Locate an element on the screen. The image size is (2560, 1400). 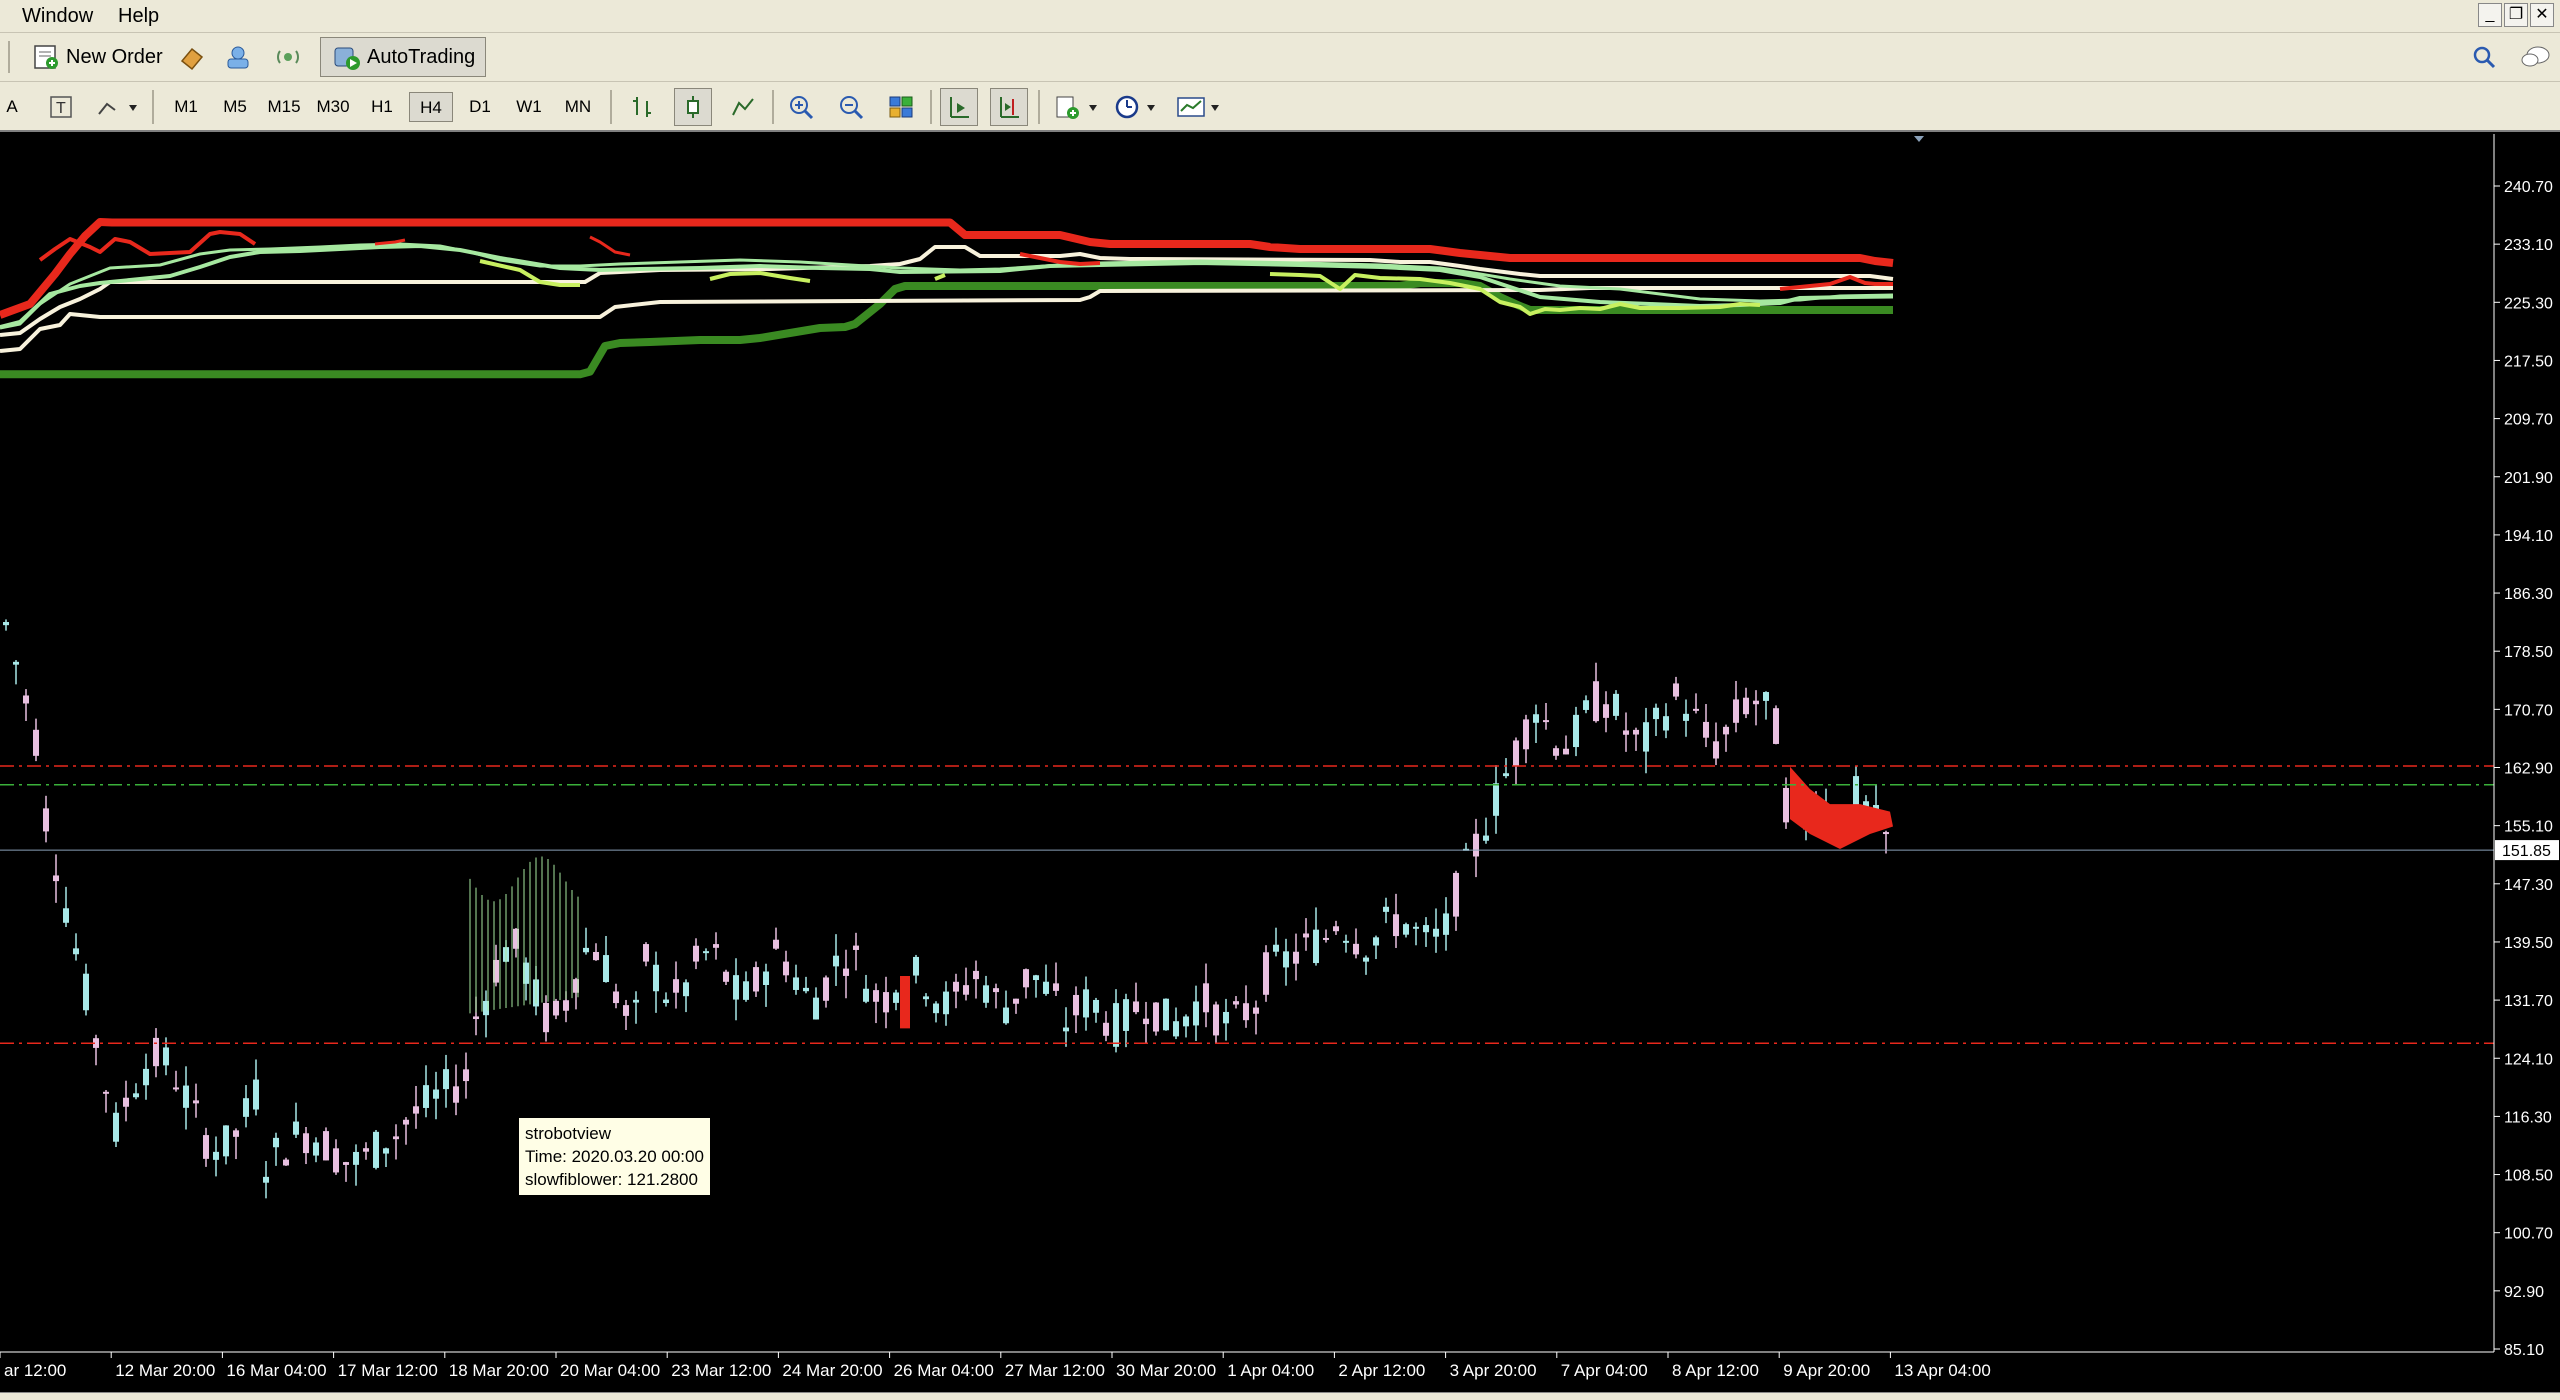
timeframe-m30: M30 is located at coordinates (333, 107).